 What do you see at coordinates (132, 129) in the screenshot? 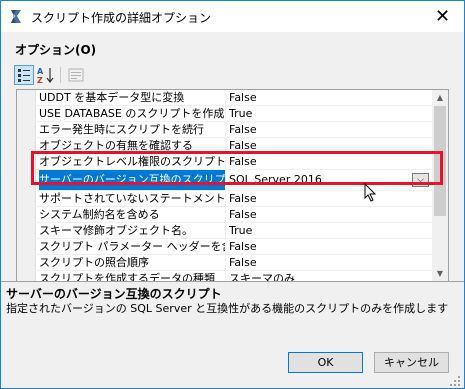
I see `property-name: エラー発生時にスクリプトを続行` at bounding box center [132, 129].